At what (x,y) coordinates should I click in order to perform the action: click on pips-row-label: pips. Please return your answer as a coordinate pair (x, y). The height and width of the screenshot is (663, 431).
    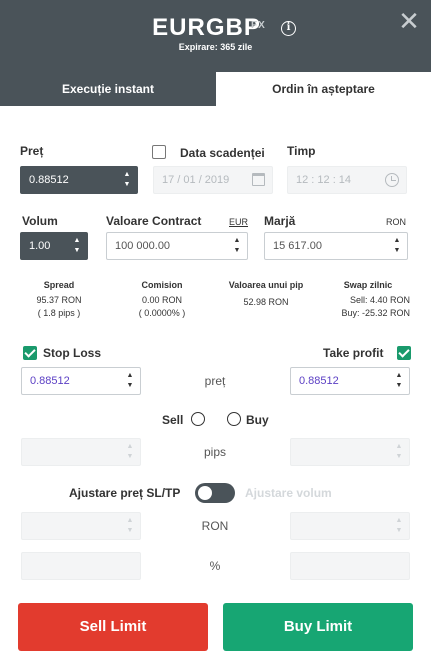
    Looking at the image, I should click on (214, 452).